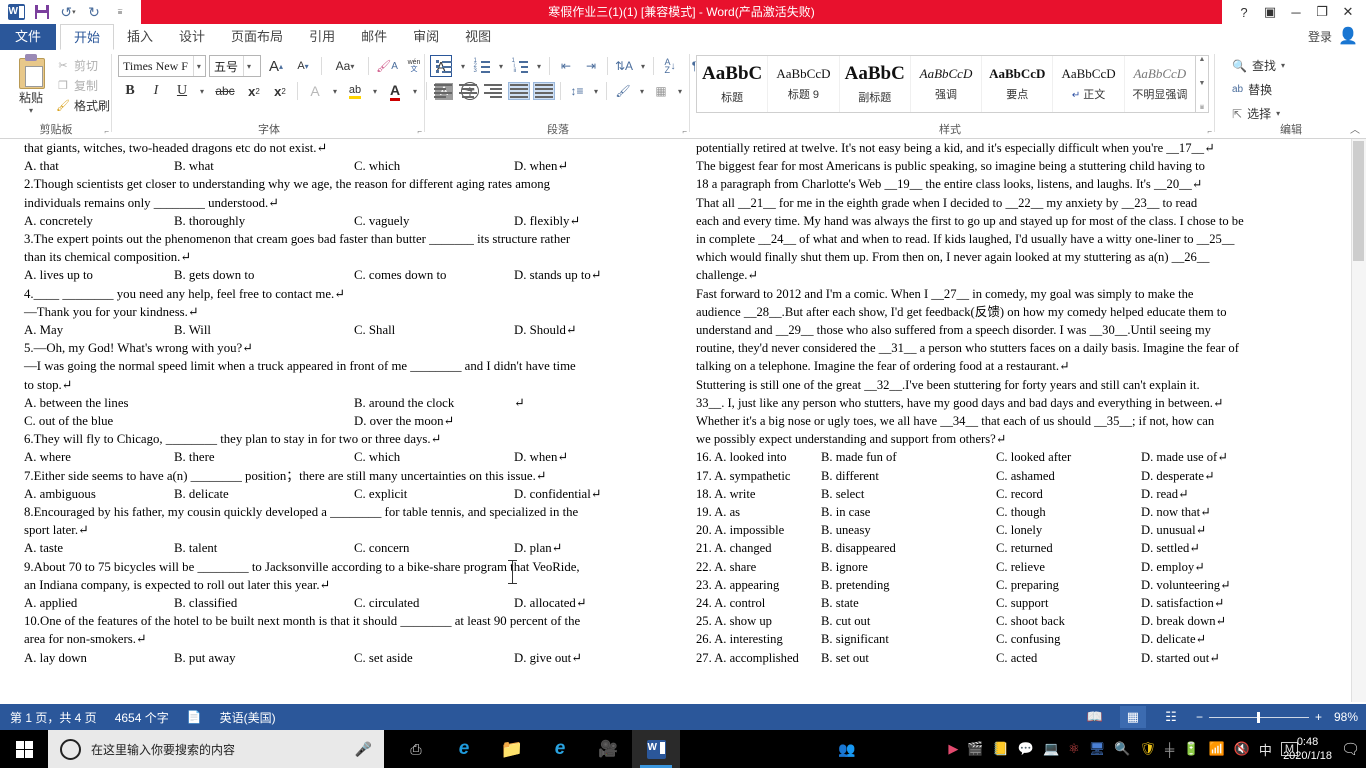 This screenshot has width=1366, height=768. I want to click on paste-dropdown-arrow: ▾, so click(31, 110).